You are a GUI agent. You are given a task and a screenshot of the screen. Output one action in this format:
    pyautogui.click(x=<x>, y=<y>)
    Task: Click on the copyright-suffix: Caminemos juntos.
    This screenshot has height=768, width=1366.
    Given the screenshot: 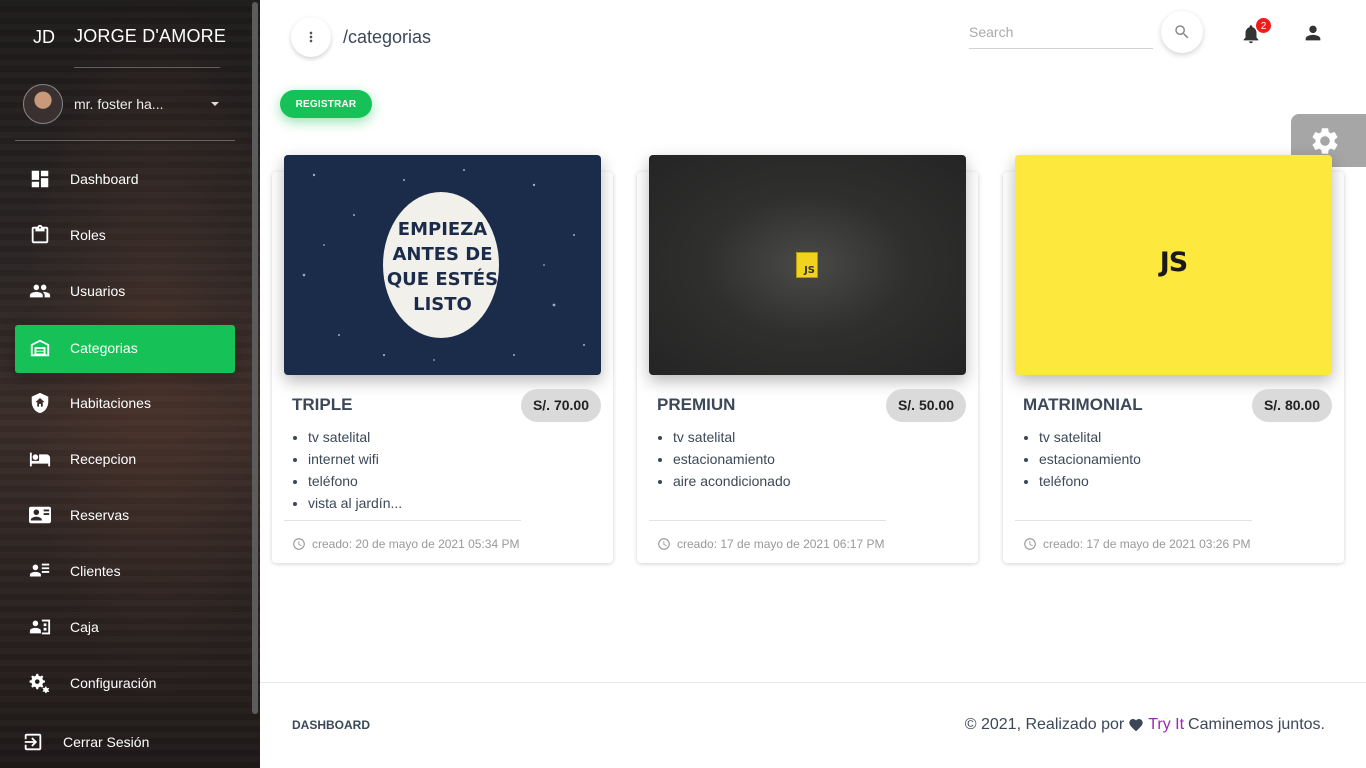 What is the action you would take?
    pyautogui.click(x=1256, y=724)
    